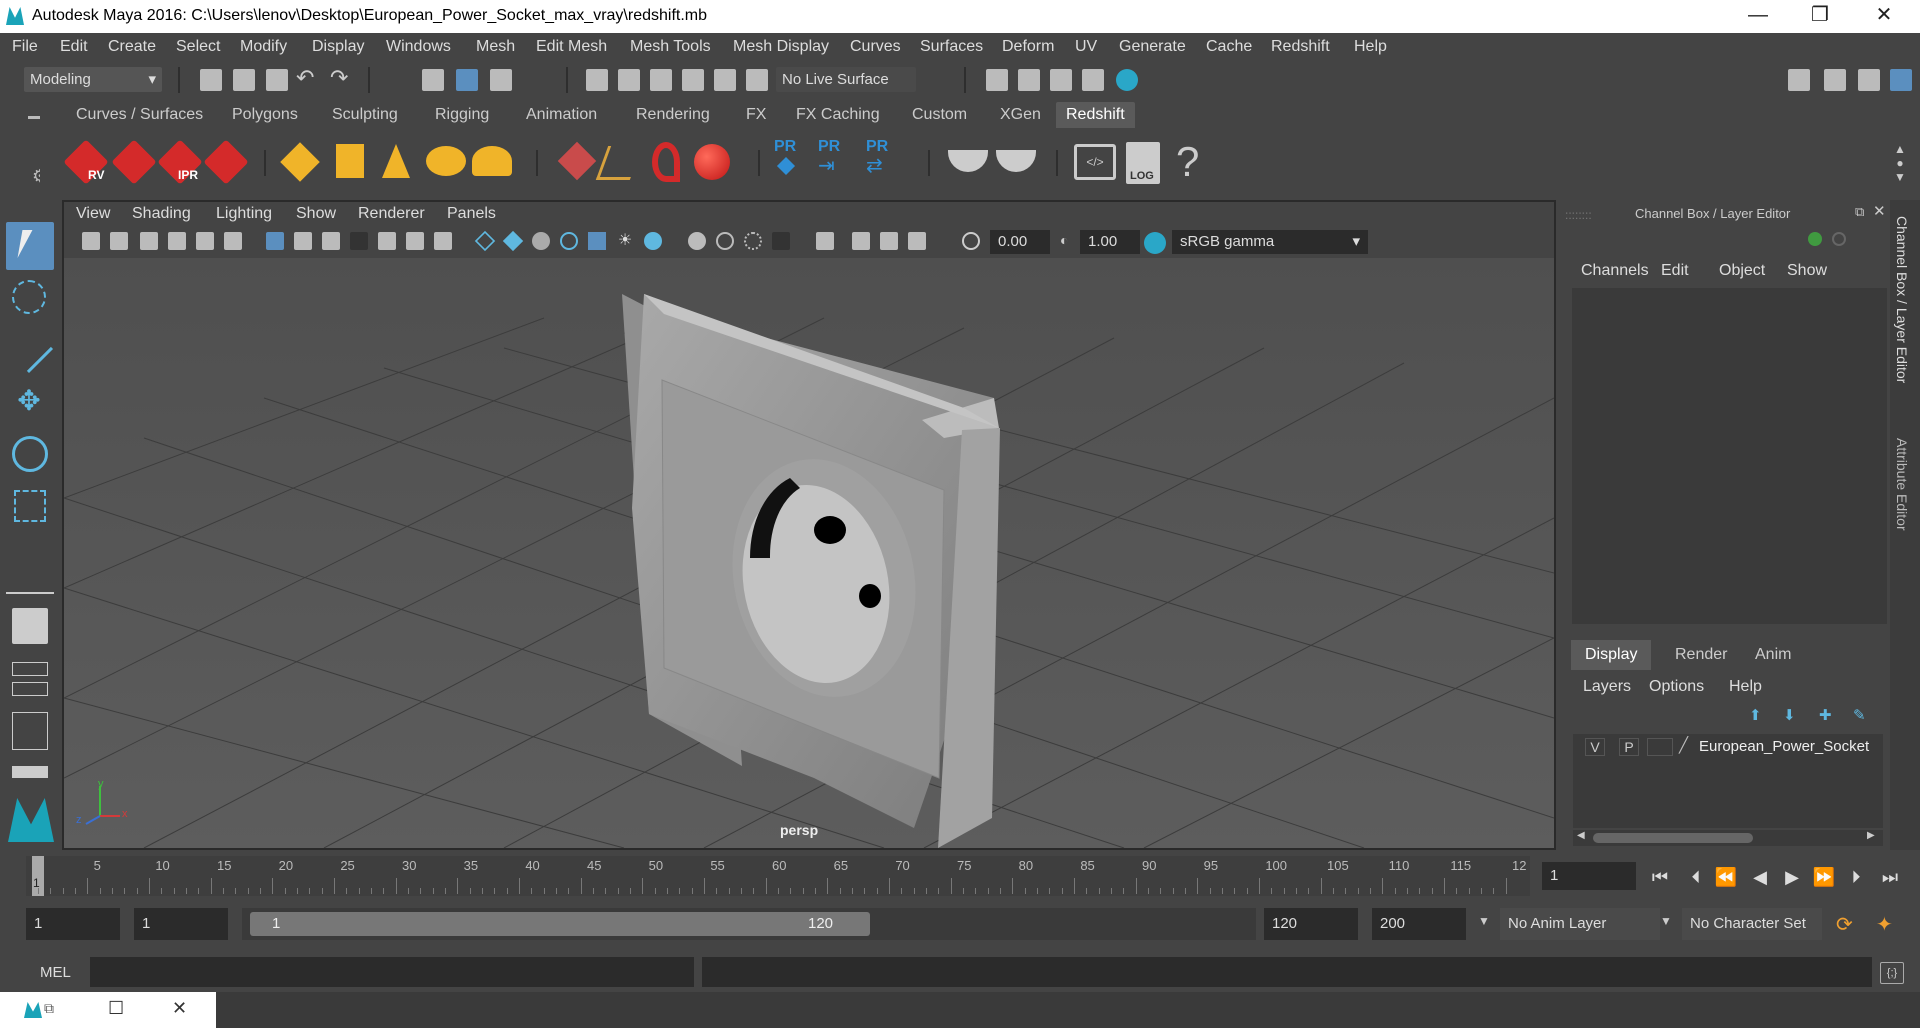 This screenshot has height=1028, width=1920. I want to click on make-live-icon, so click(757, 80).